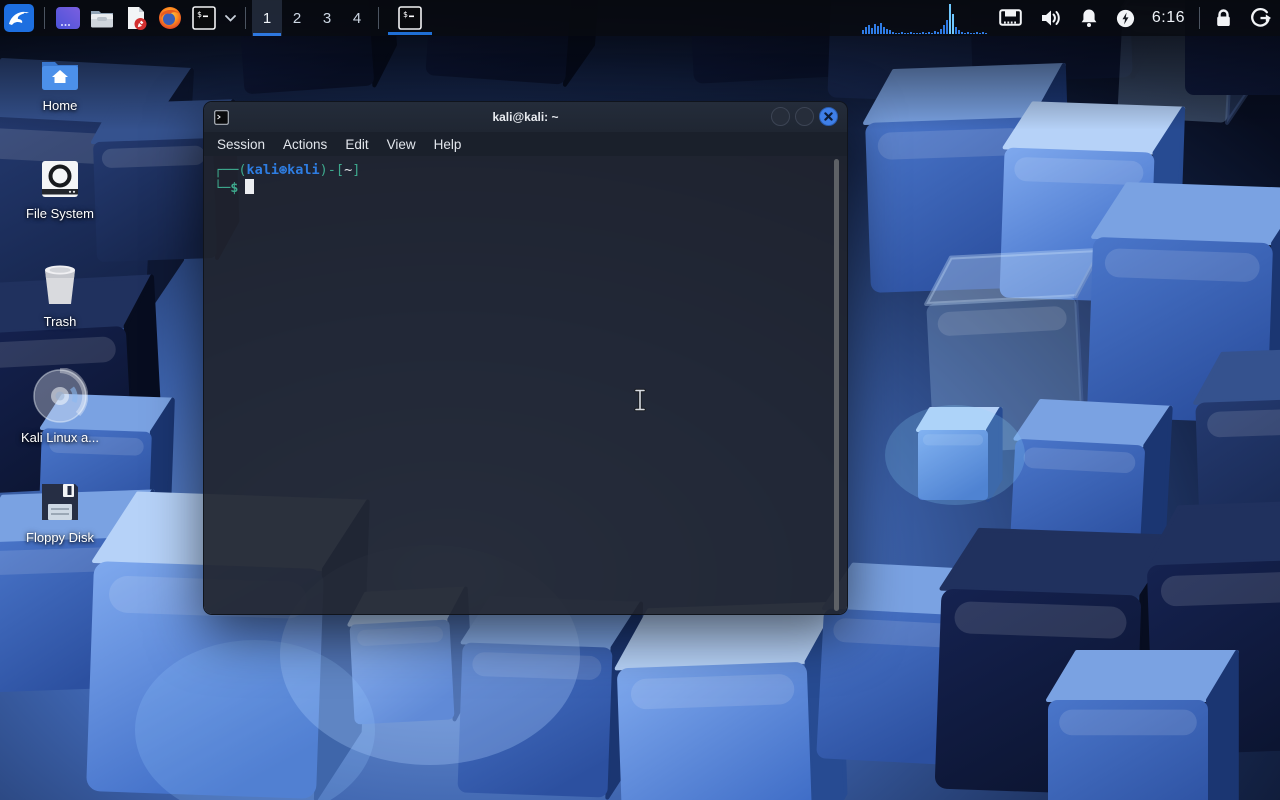 The height and width of the screenshot is (800, 1280). I want to click on launcher-terminal-dropdown, so click(230, 18).